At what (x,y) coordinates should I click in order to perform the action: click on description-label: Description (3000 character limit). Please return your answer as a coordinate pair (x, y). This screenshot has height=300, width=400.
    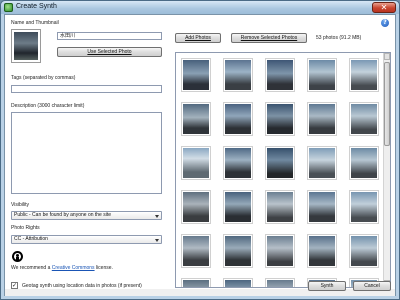
    Looking at the image, I should click on (48, 106).